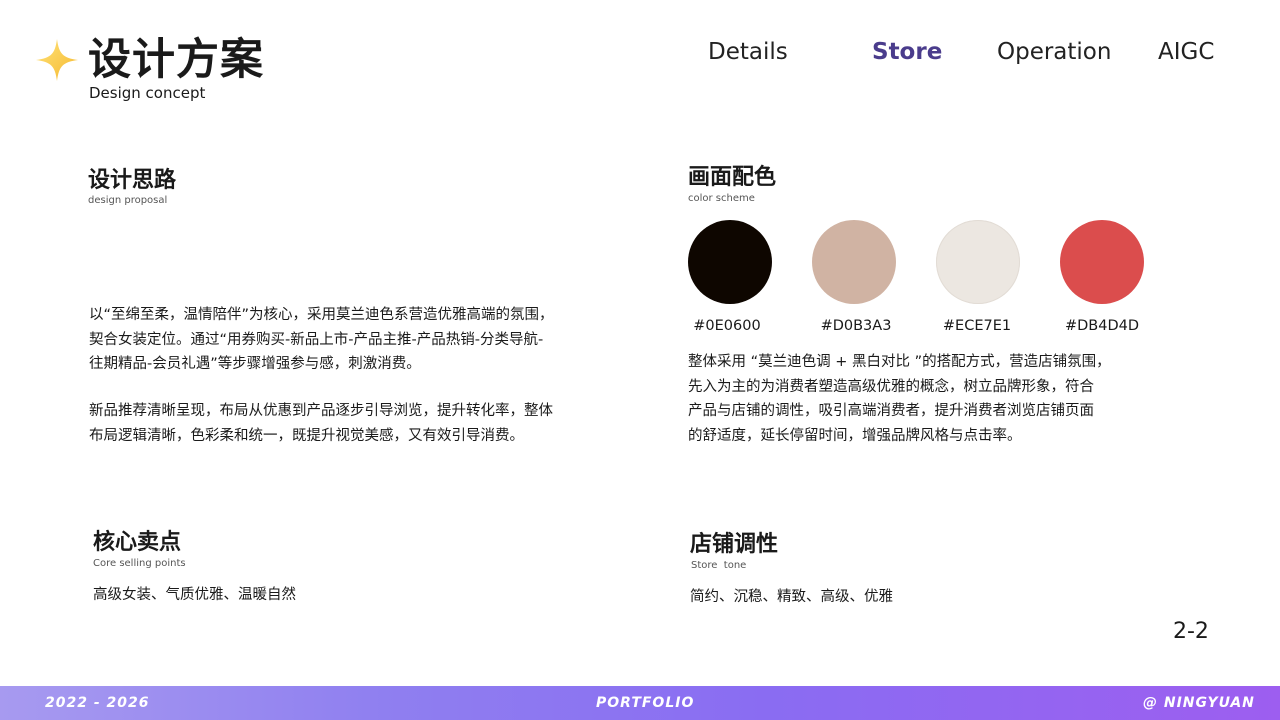  What do you see at coordinates (1054, 52) in the screenshot?
I see `nav-operation: Operation` at bounding box center [1054, 52].